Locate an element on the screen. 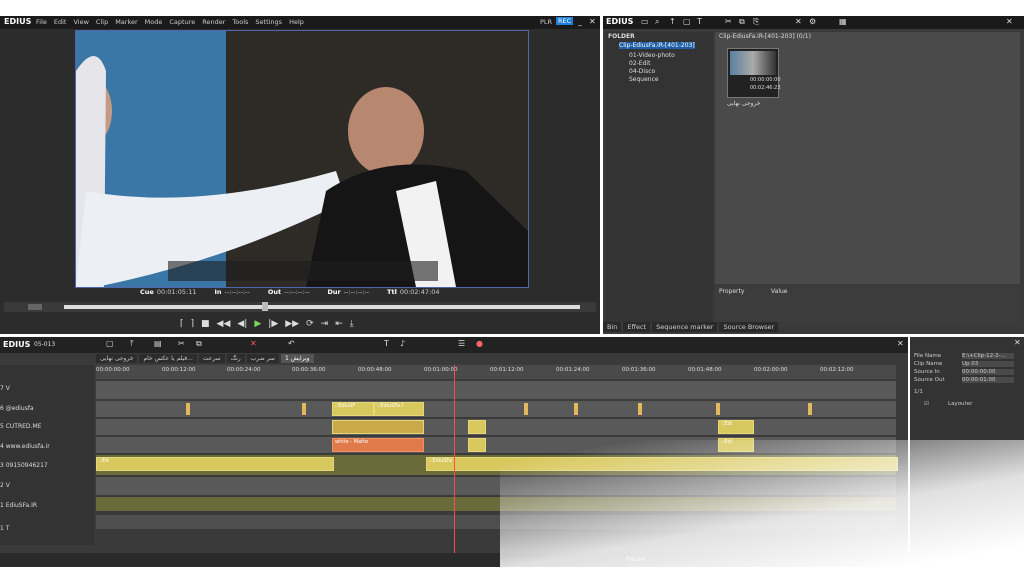 The image size is (1024, 581). bin-close-icon: ✕ is located at coordinates (1009, 21).